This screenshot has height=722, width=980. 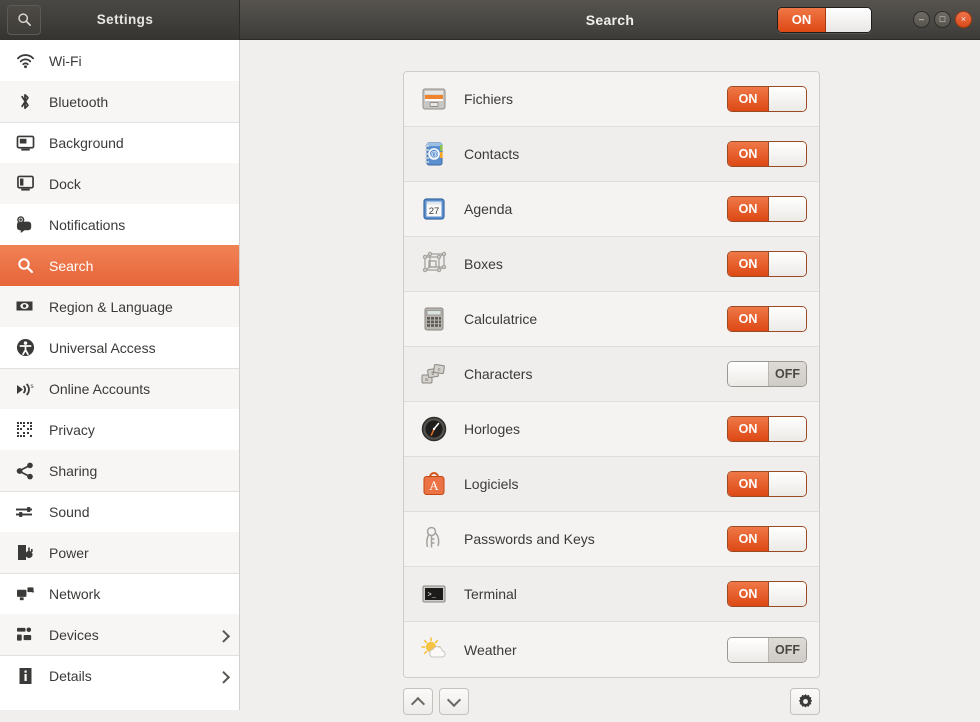 What do you see at coordinates (69, 512) in the screenshot?
I see `sidebar-item-label: Sound` at bounding box center [69, 512].